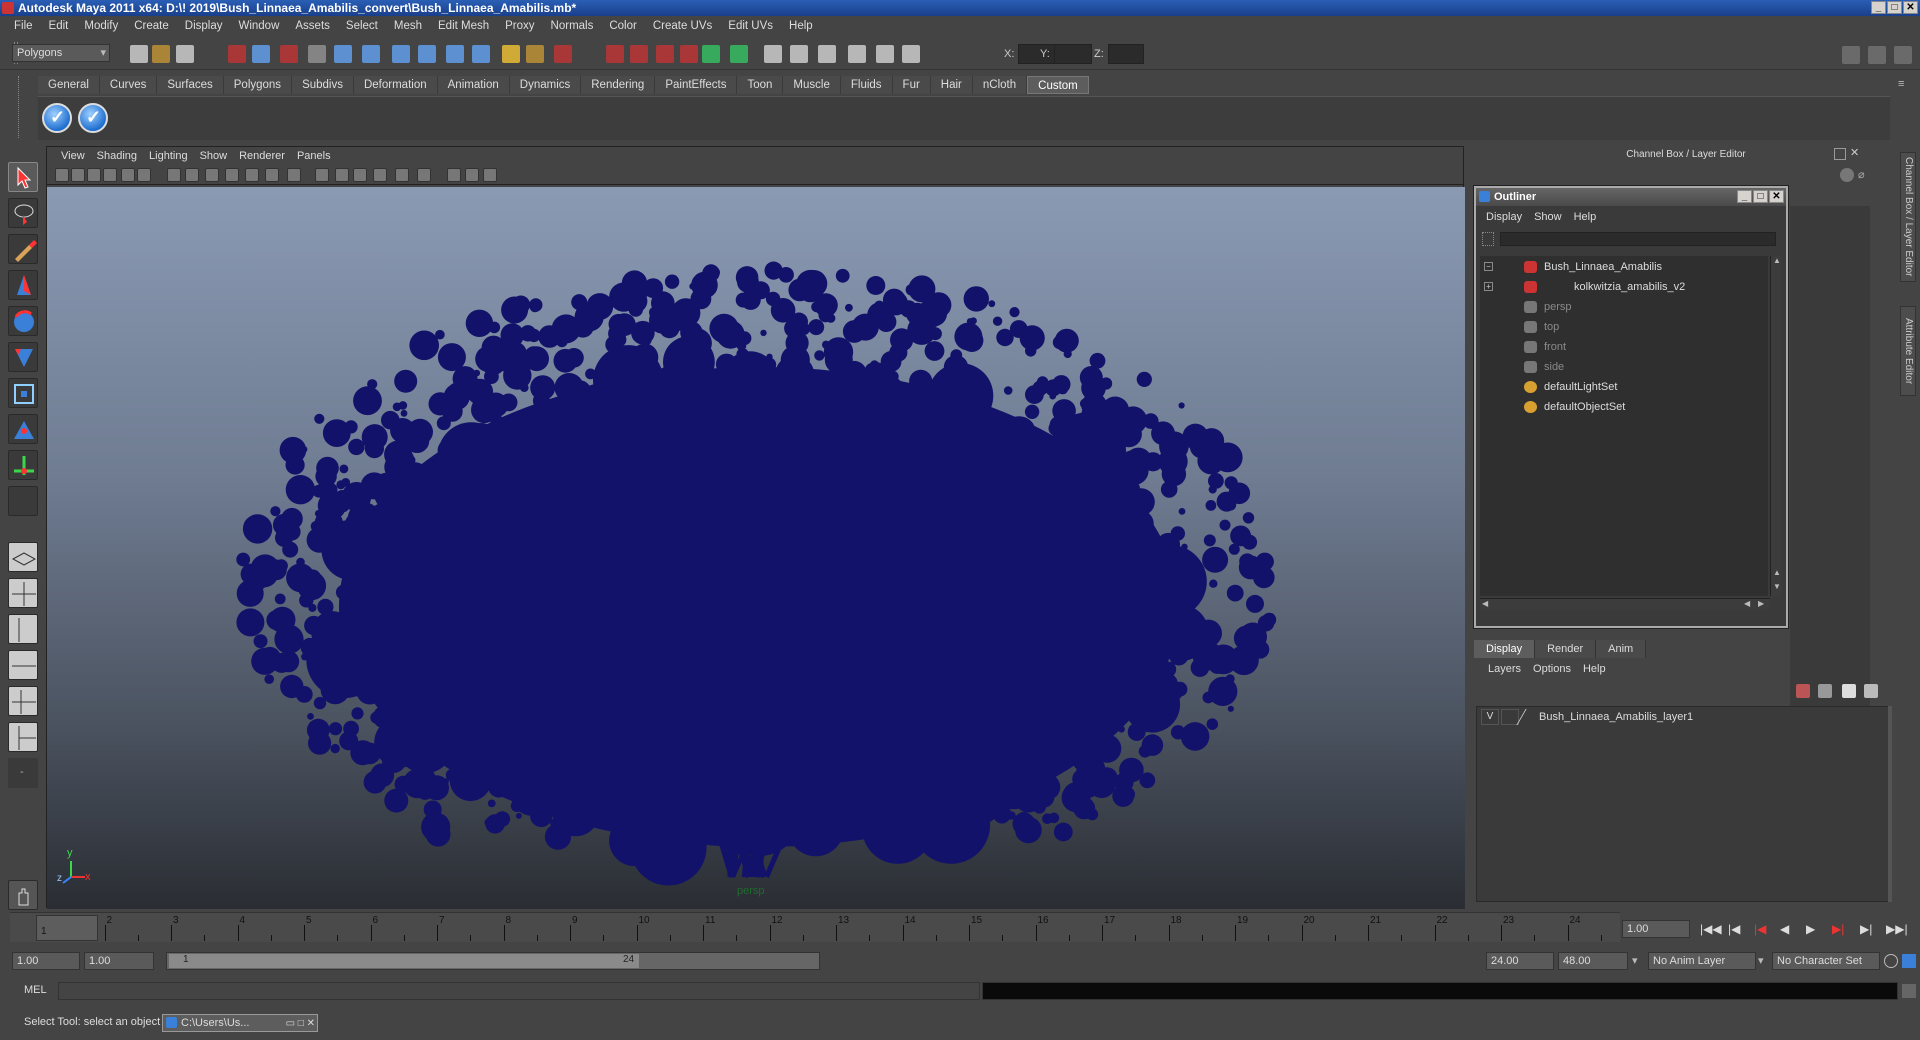 The image size is (1920, 1040). What do you see at coordinates (395, 85) in the screenshot?
I see `shelf-tab-deformation: Deformation` at bounding box center [395, 85].